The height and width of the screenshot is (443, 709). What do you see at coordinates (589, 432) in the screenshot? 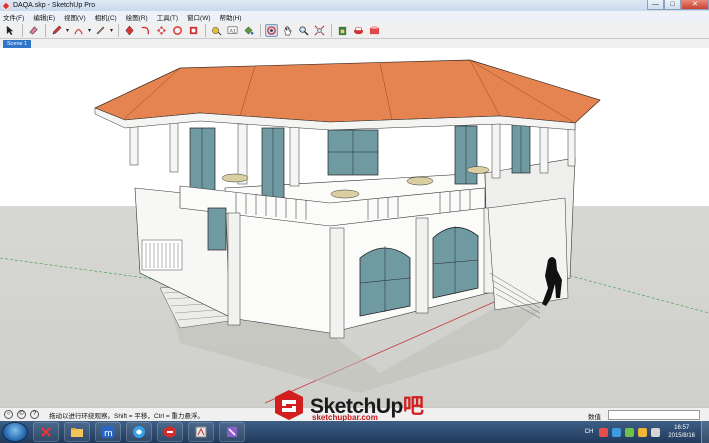
I see `input-language: CH` at bounding box center [589, 432].